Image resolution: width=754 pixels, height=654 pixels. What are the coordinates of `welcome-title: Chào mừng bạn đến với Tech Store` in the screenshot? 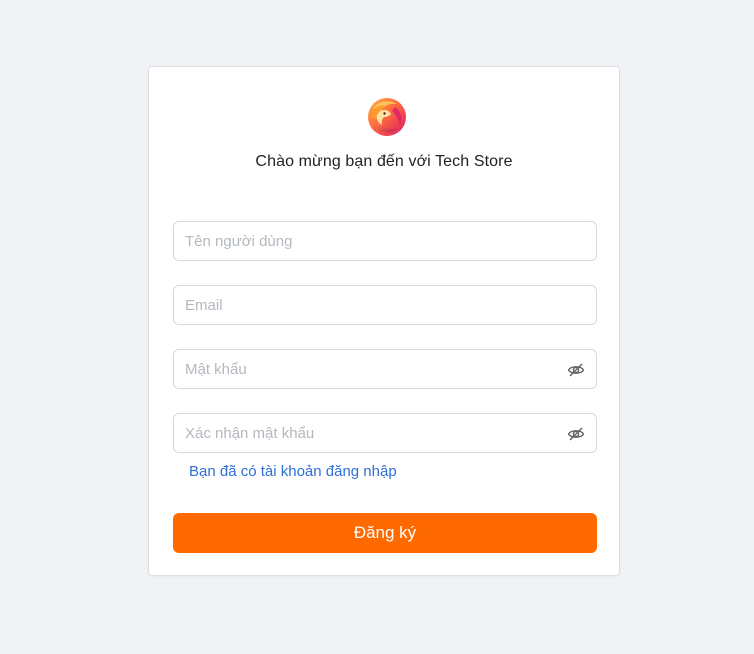 It's located at (384, 161).